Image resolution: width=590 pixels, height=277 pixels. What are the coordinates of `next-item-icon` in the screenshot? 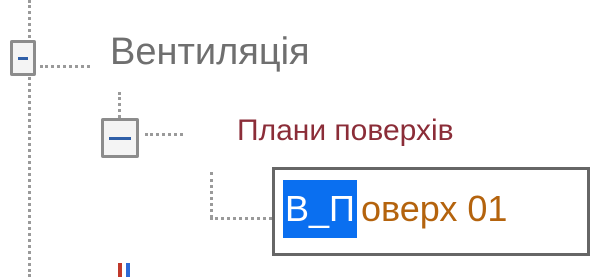 It's located at (120, 270).